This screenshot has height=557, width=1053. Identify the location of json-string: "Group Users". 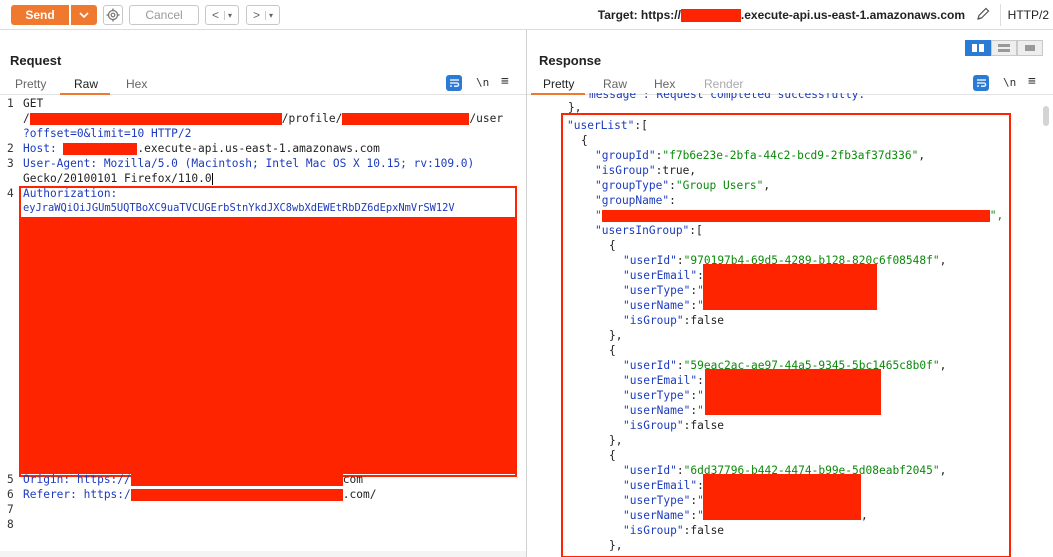
(719, 185).